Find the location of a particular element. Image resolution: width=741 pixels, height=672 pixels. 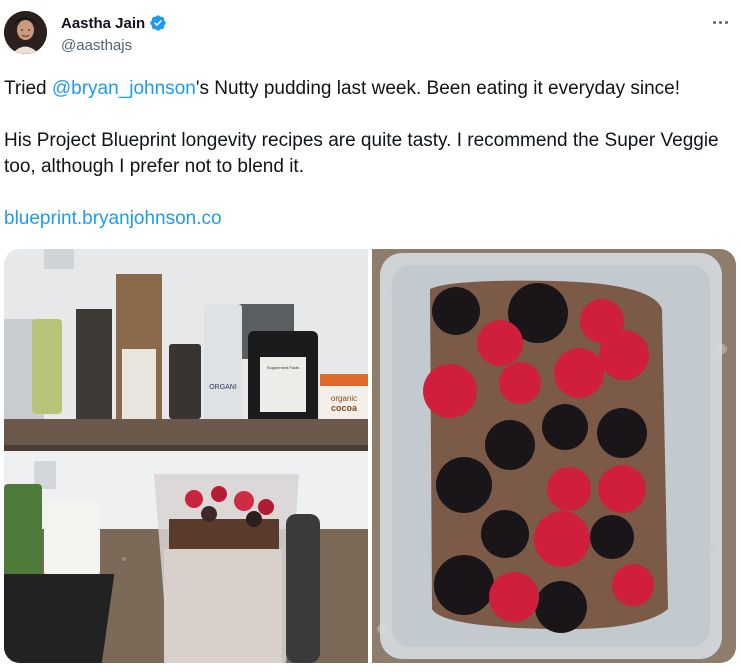

verified-badge-icon is located at coordinates (158, 23).